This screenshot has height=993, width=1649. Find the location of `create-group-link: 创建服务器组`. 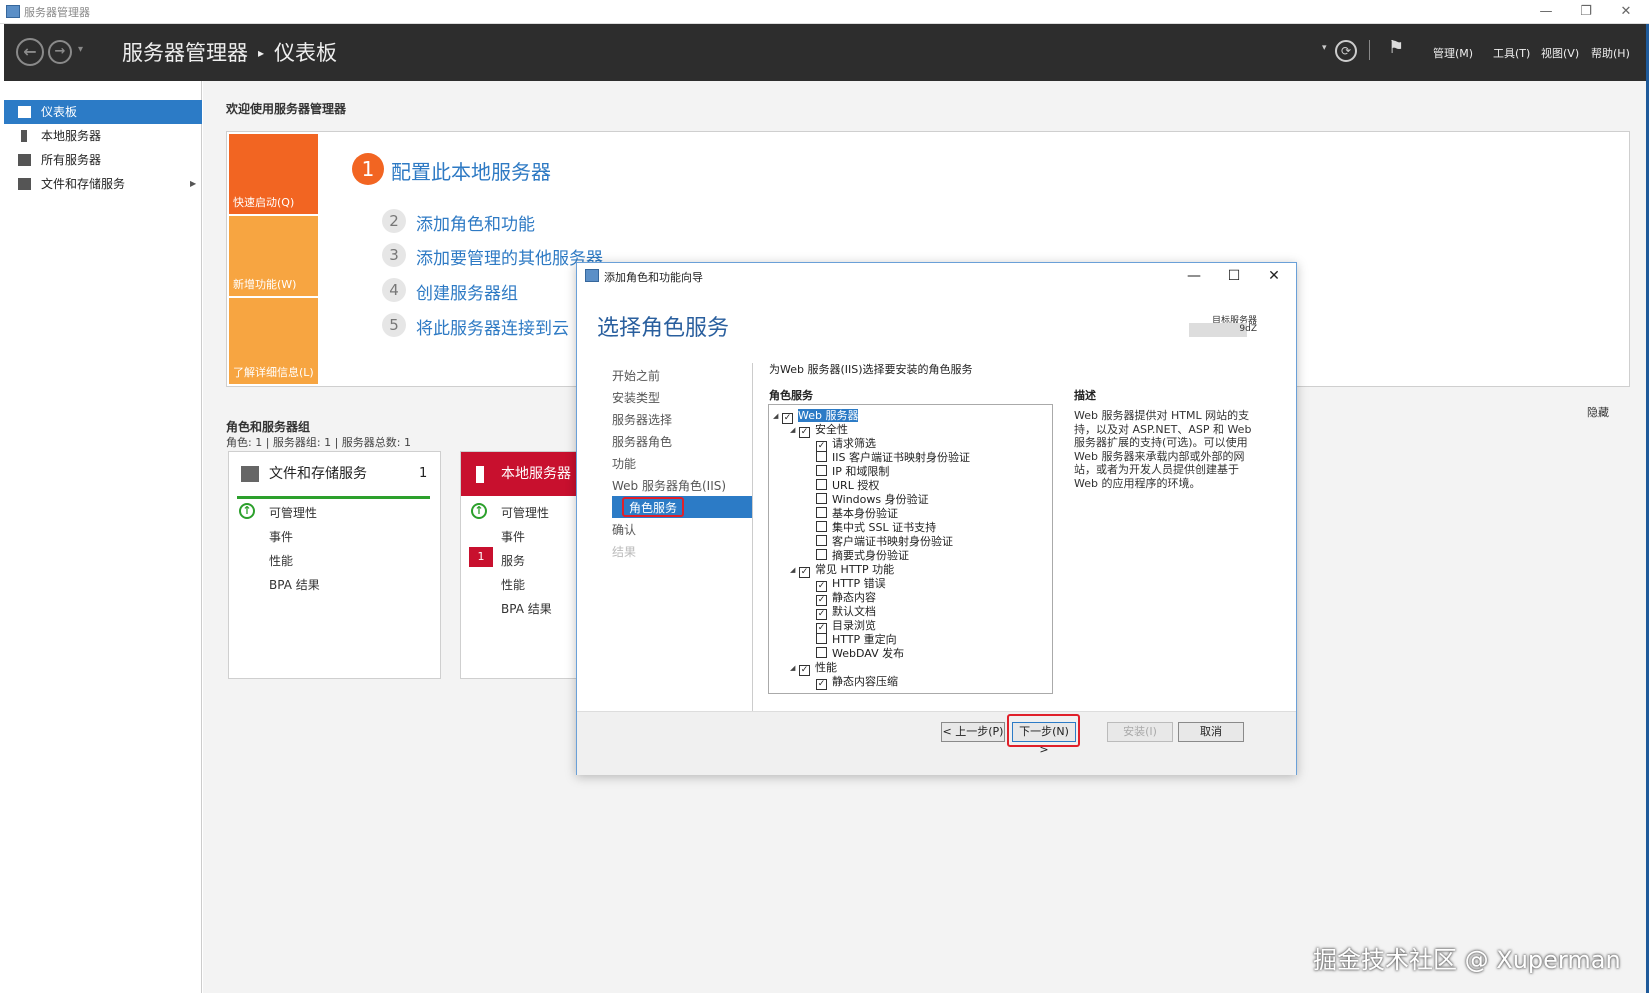

create-group-link: 创建服务器组 is located at coordinates (467, 291).